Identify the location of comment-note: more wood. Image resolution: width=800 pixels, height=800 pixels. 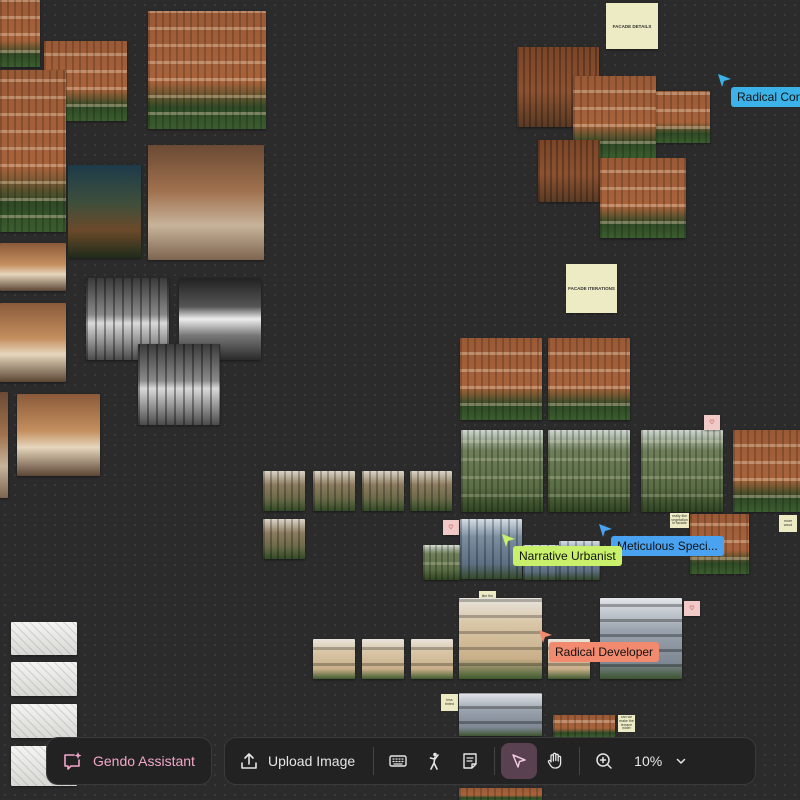
(788, 523).